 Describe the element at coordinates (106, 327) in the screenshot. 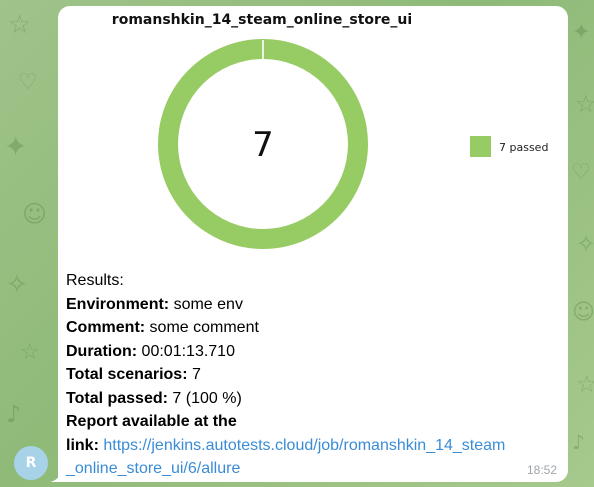

I see `comment-label: Comment:` at that location.